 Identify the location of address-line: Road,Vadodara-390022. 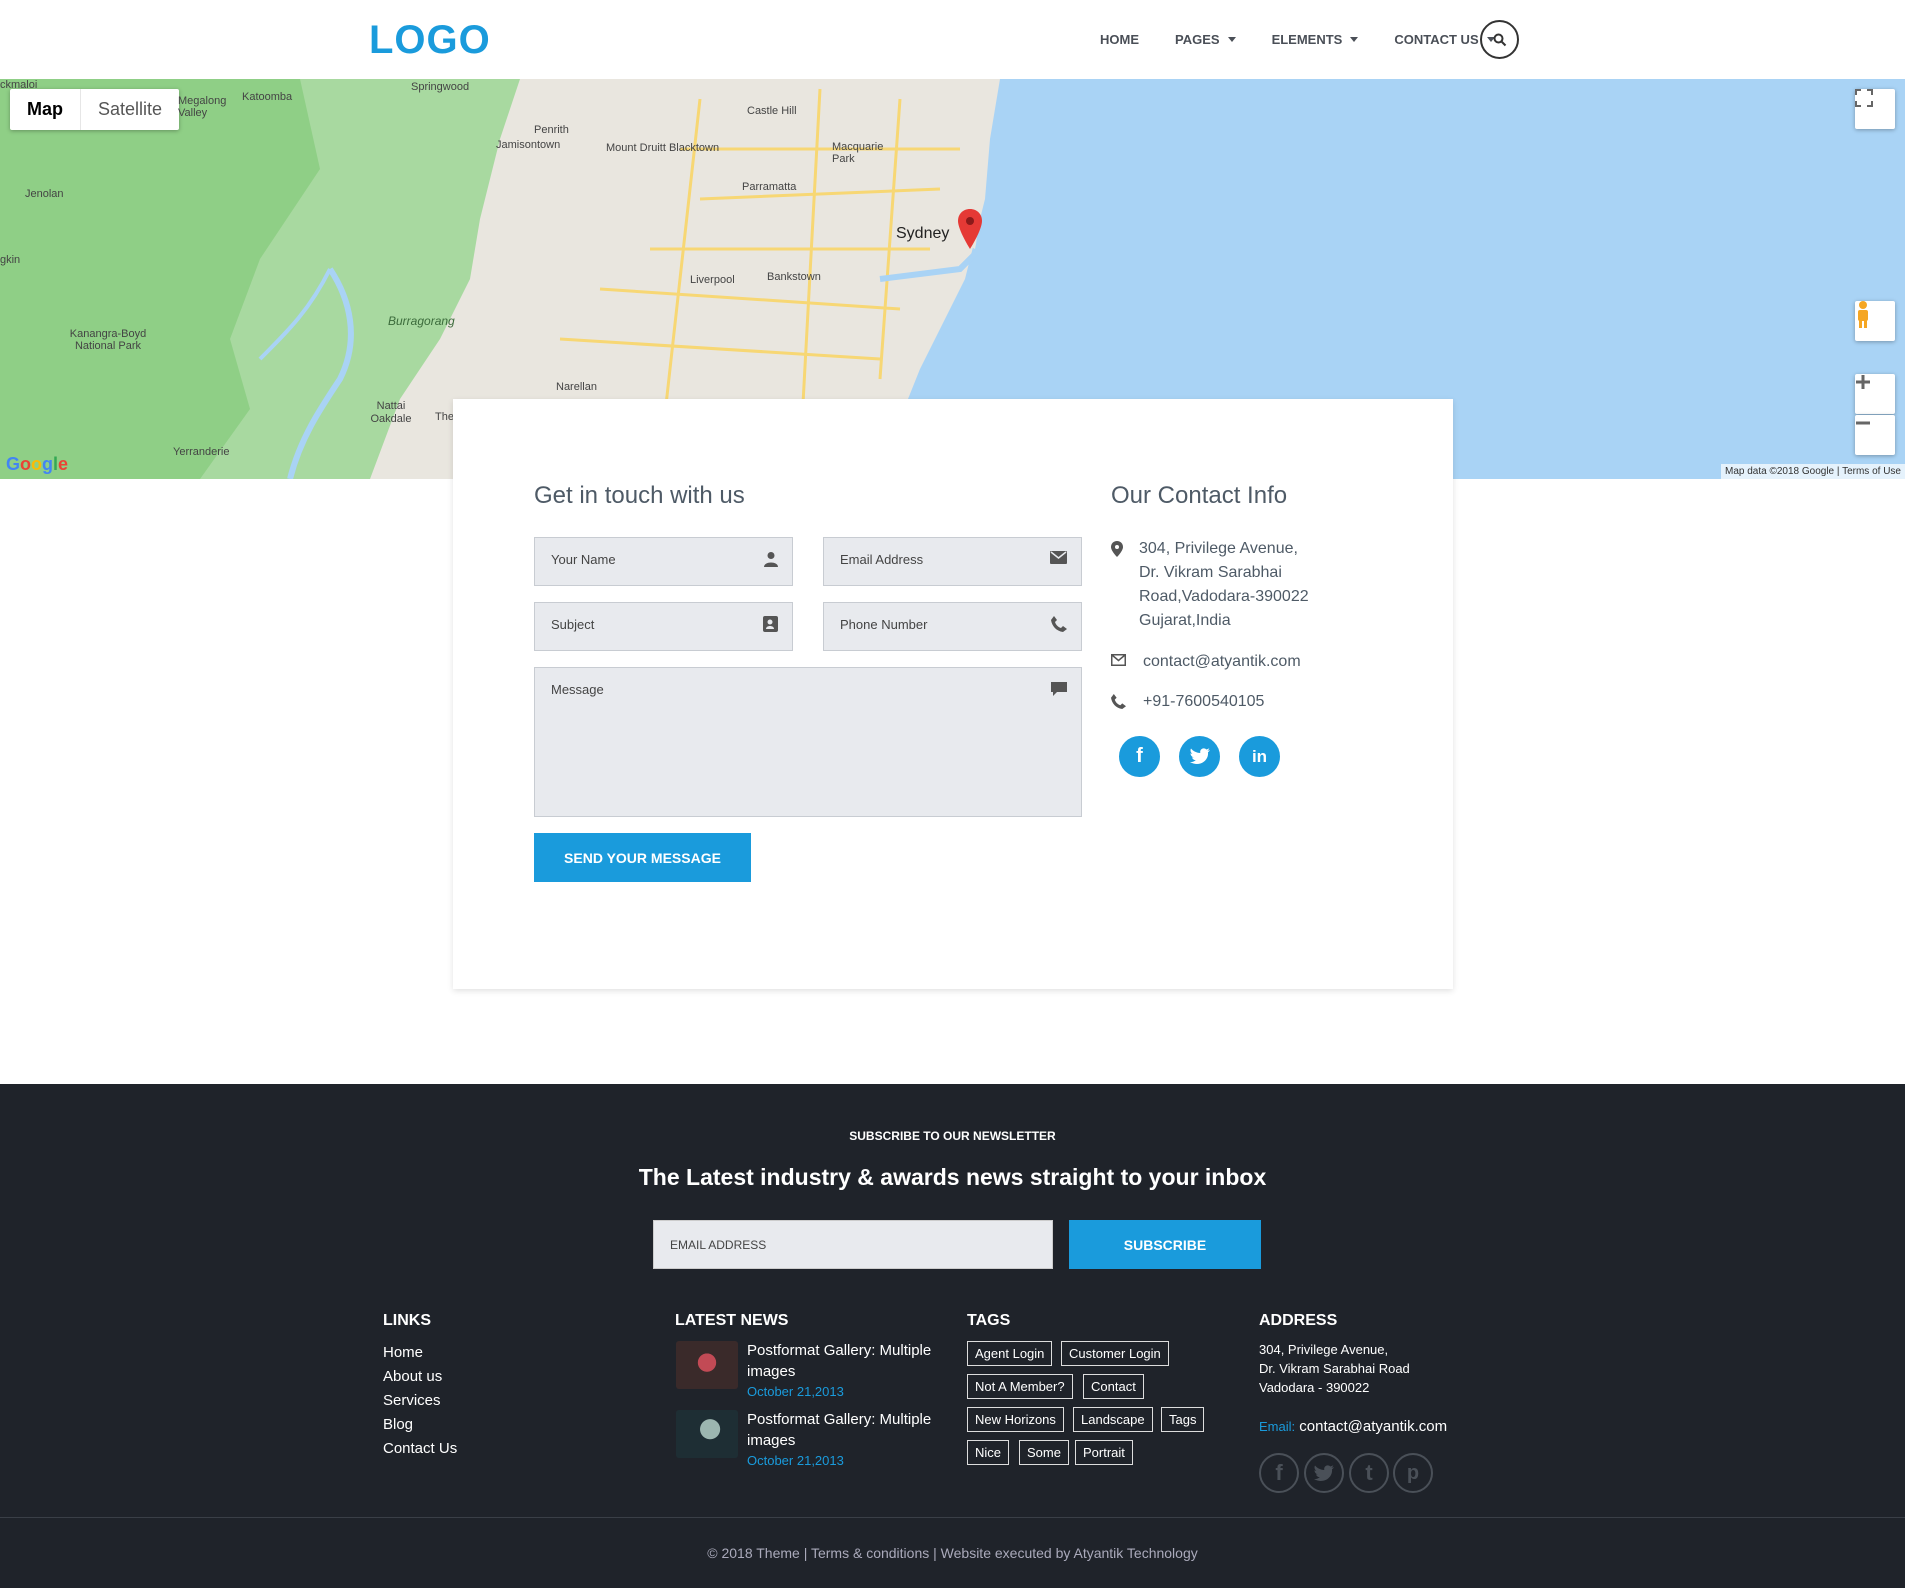
(1224, 596).